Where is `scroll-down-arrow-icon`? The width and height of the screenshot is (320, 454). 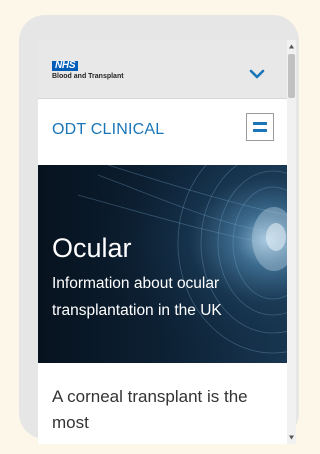 scroll-down-arrow-icon is located at coordinates (291, 437).